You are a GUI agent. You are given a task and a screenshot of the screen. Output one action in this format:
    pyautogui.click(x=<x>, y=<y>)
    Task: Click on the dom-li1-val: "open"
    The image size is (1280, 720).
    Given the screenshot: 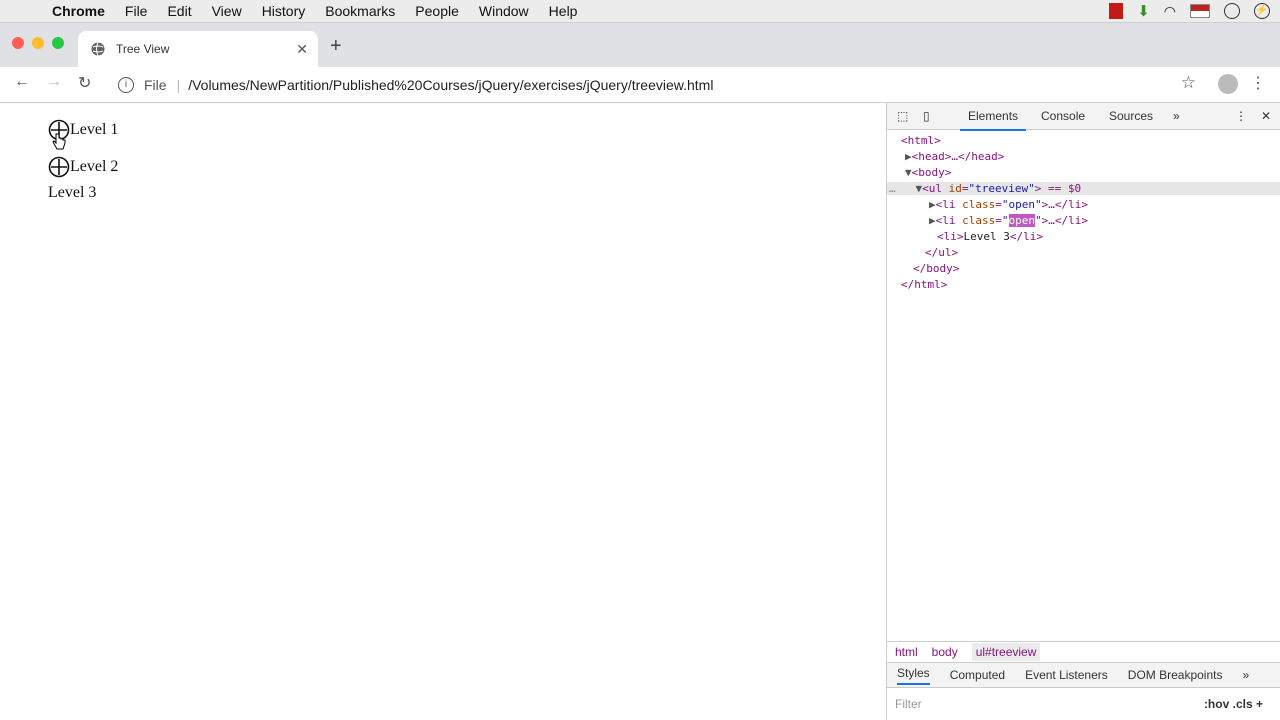 What is the action you would take?
    pyautogui.click(x=1021, y=204)
    